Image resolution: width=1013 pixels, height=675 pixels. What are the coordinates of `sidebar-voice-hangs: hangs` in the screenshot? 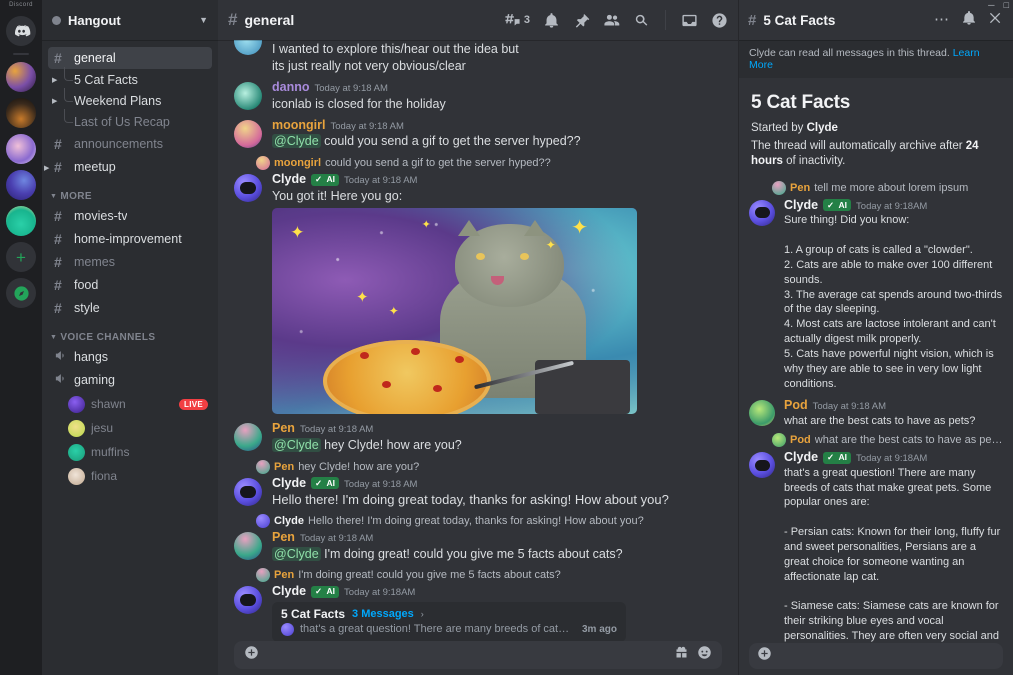 It's located at (130, 357).